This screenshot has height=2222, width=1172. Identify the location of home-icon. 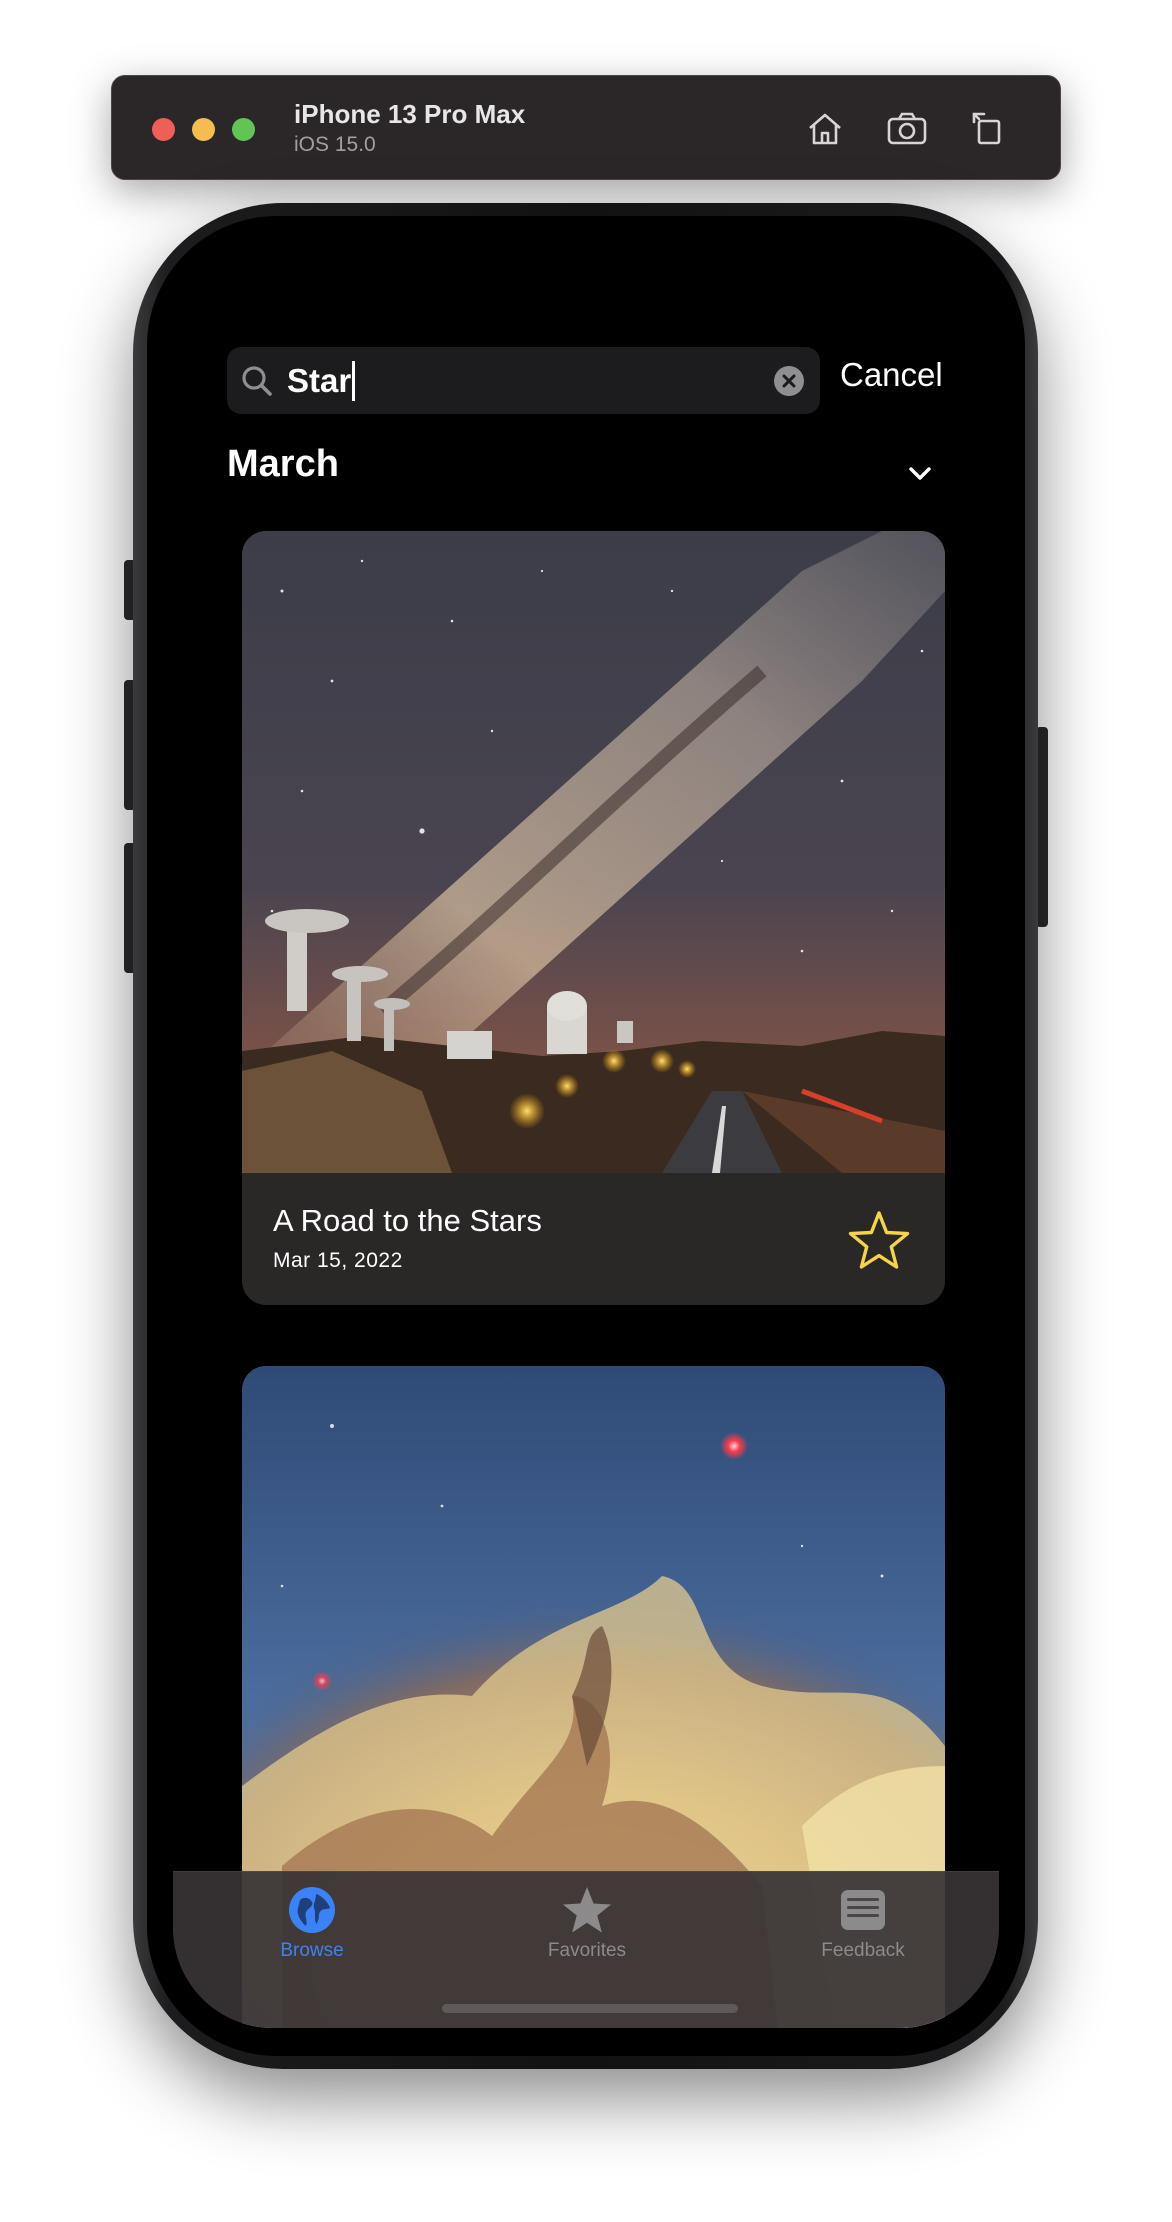
(825, 129).